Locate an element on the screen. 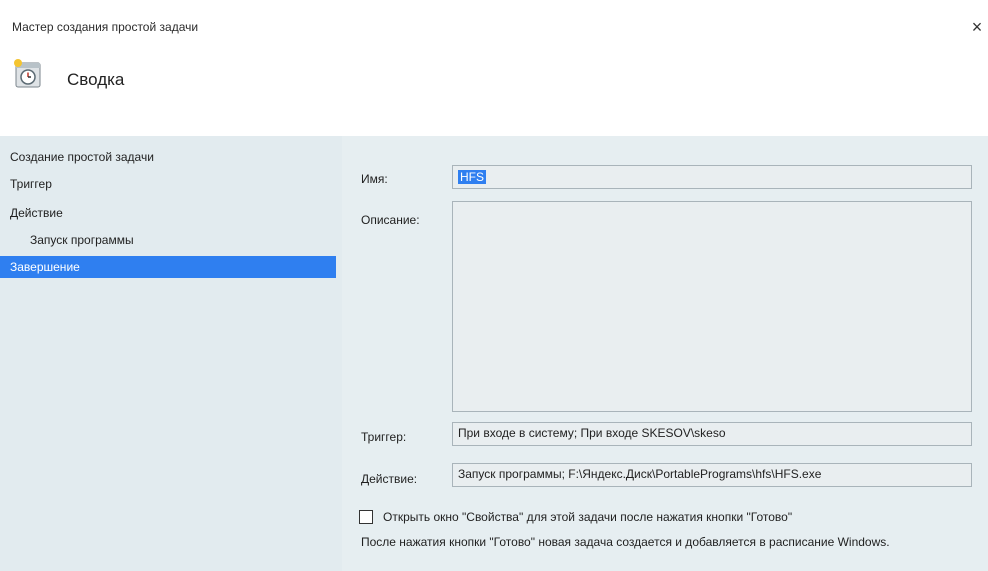 The height and width of the screenshot is (571, 988). window-title: Мастер создания простой задачи is located at coordinates (105, 27).